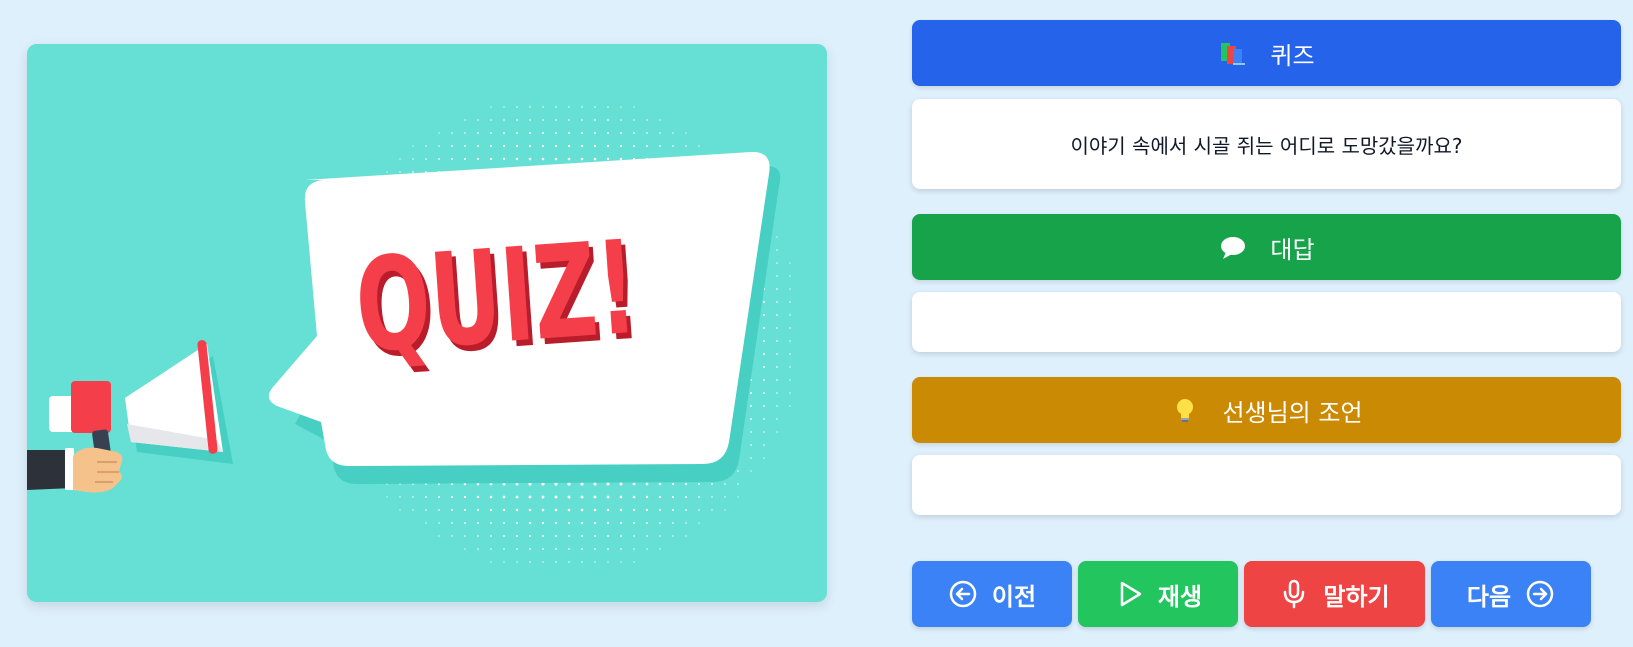  Describe the element at coordinates (1511, 594) in the screenshot. I see `next-button: 다음` at that location.